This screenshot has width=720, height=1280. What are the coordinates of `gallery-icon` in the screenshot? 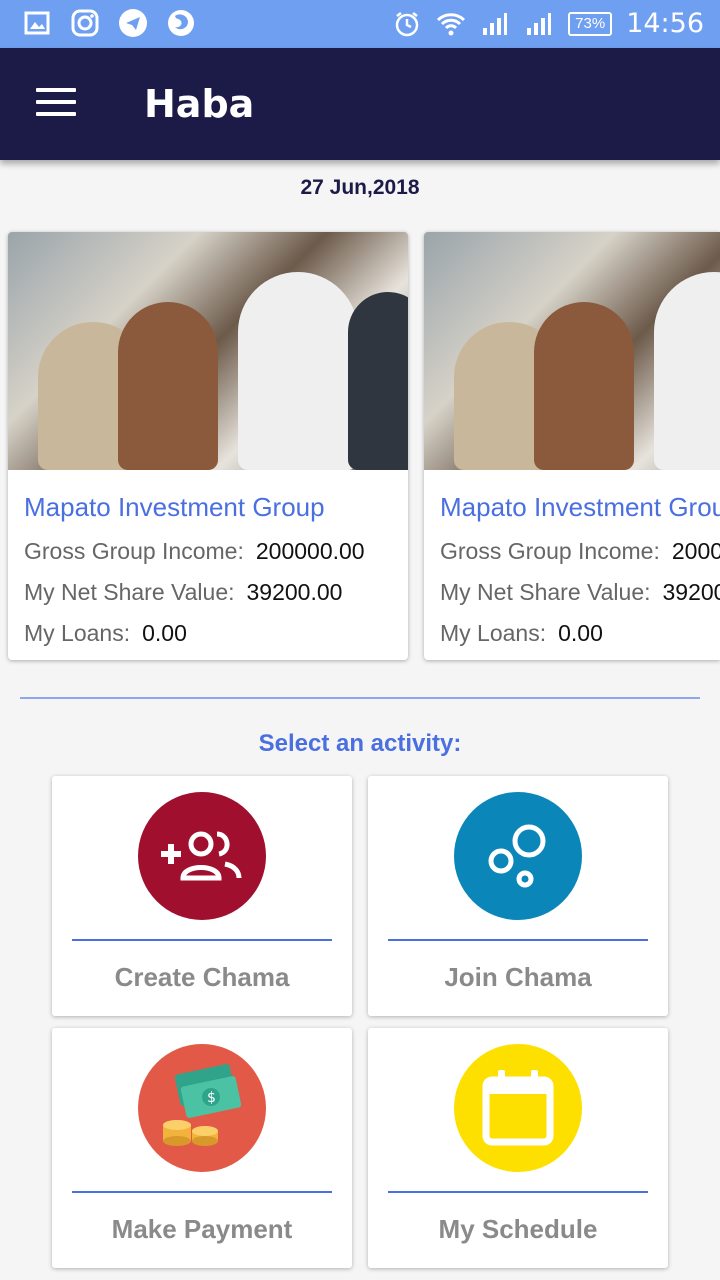 It's located at (37, 23).